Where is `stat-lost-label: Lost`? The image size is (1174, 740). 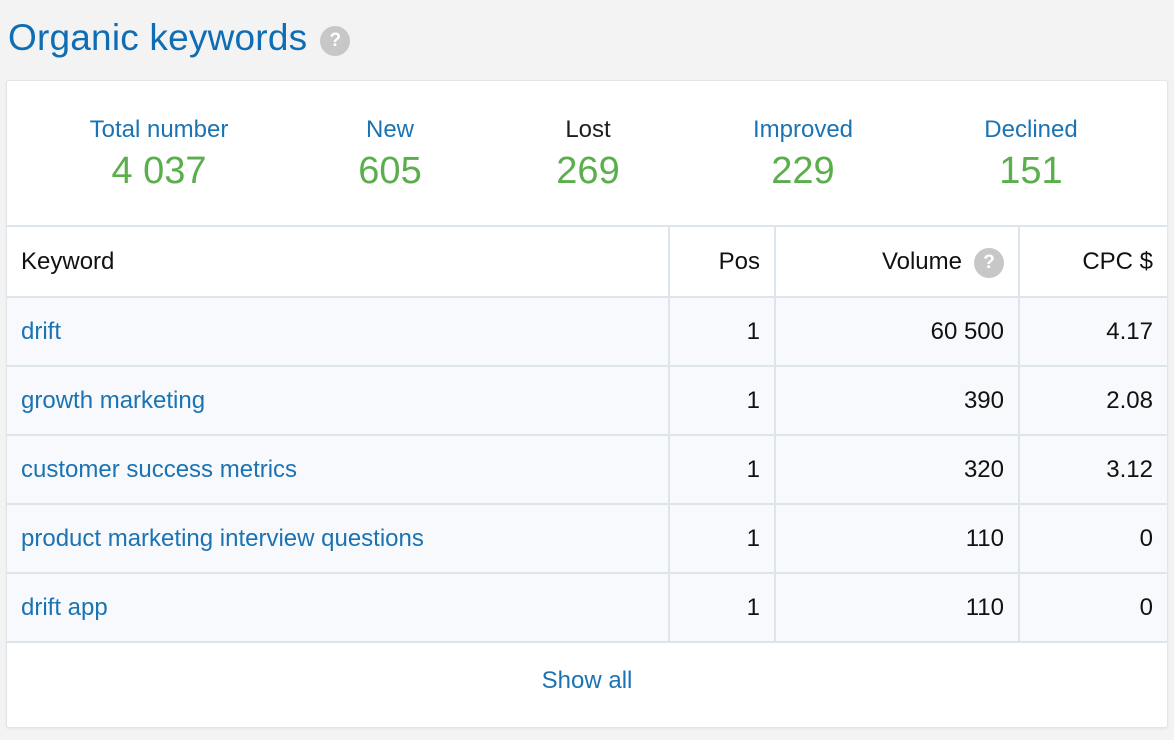
stat-lost-label: Lost is located at coordinates (588, 129).